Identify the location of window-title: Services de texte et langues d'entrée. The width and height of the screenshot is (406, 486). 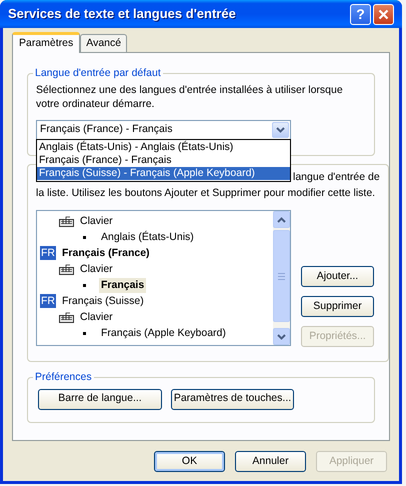
(122, 14).